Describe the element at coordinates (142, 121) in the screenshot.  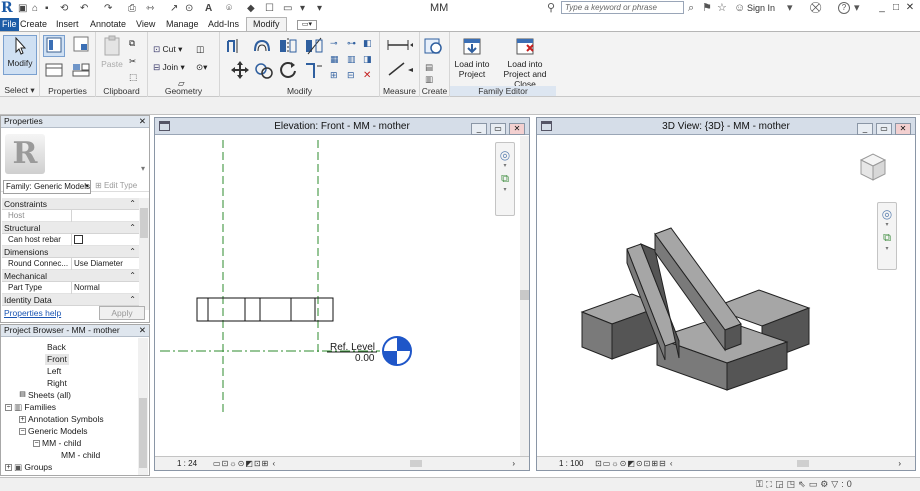
I see `properties-close-icon: ✕` at that location.